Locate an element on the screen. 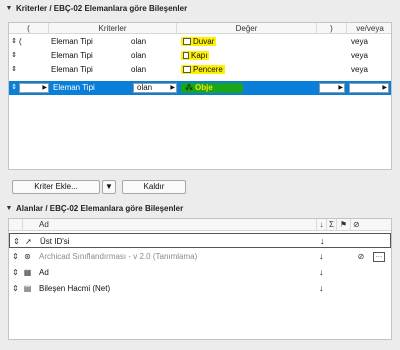  door-icon is located at coordinates (186, 56).